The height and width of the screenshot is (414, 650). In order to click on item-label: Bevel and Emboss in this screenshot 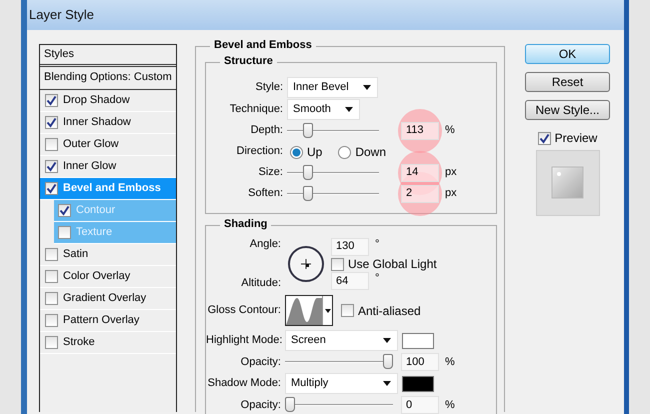, I will do `click(112, 189)`.